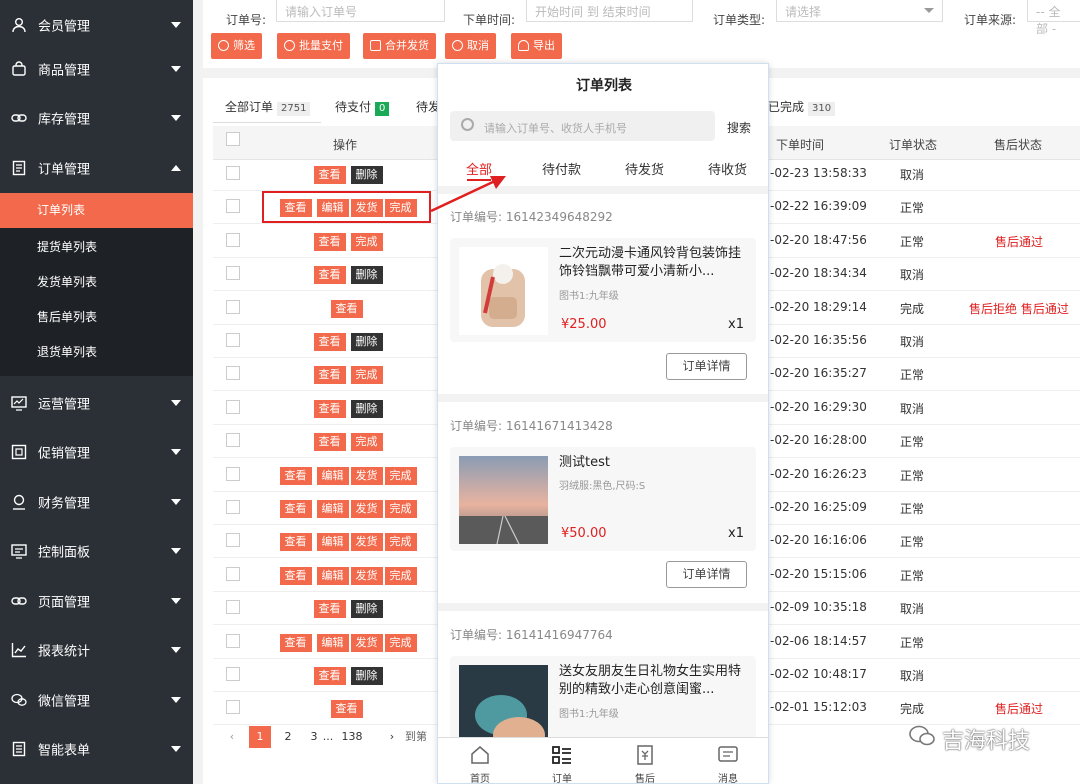  What do you see at coordinates (728, 763) in the screenshot?
I see `nav-message: 消息` at bounding box center [728, 763].